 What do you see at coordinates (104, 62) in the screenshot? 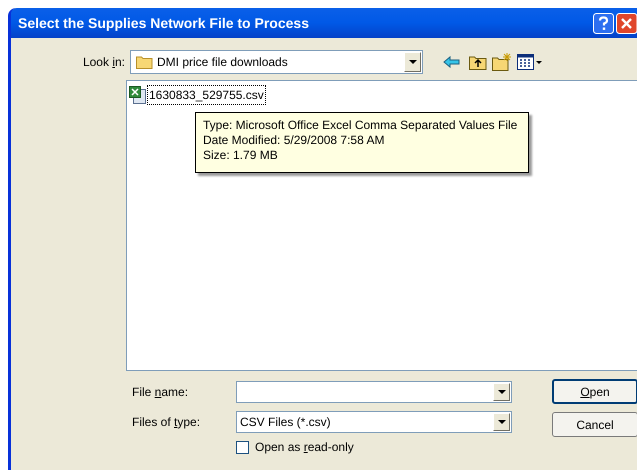
I see `look-in-label: Look in:` at bounding box center [104, 62].